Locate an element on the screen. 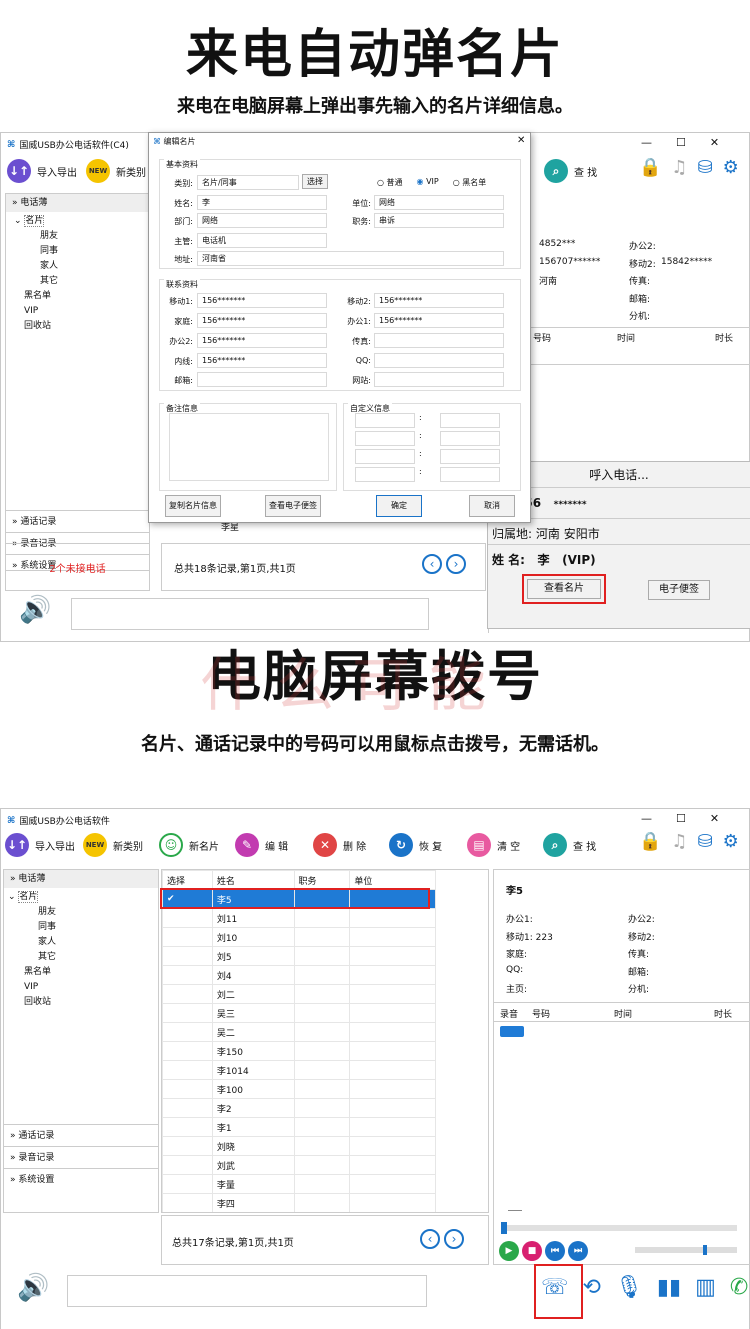  select-button: 选择 is located at coordinates (315, 181).